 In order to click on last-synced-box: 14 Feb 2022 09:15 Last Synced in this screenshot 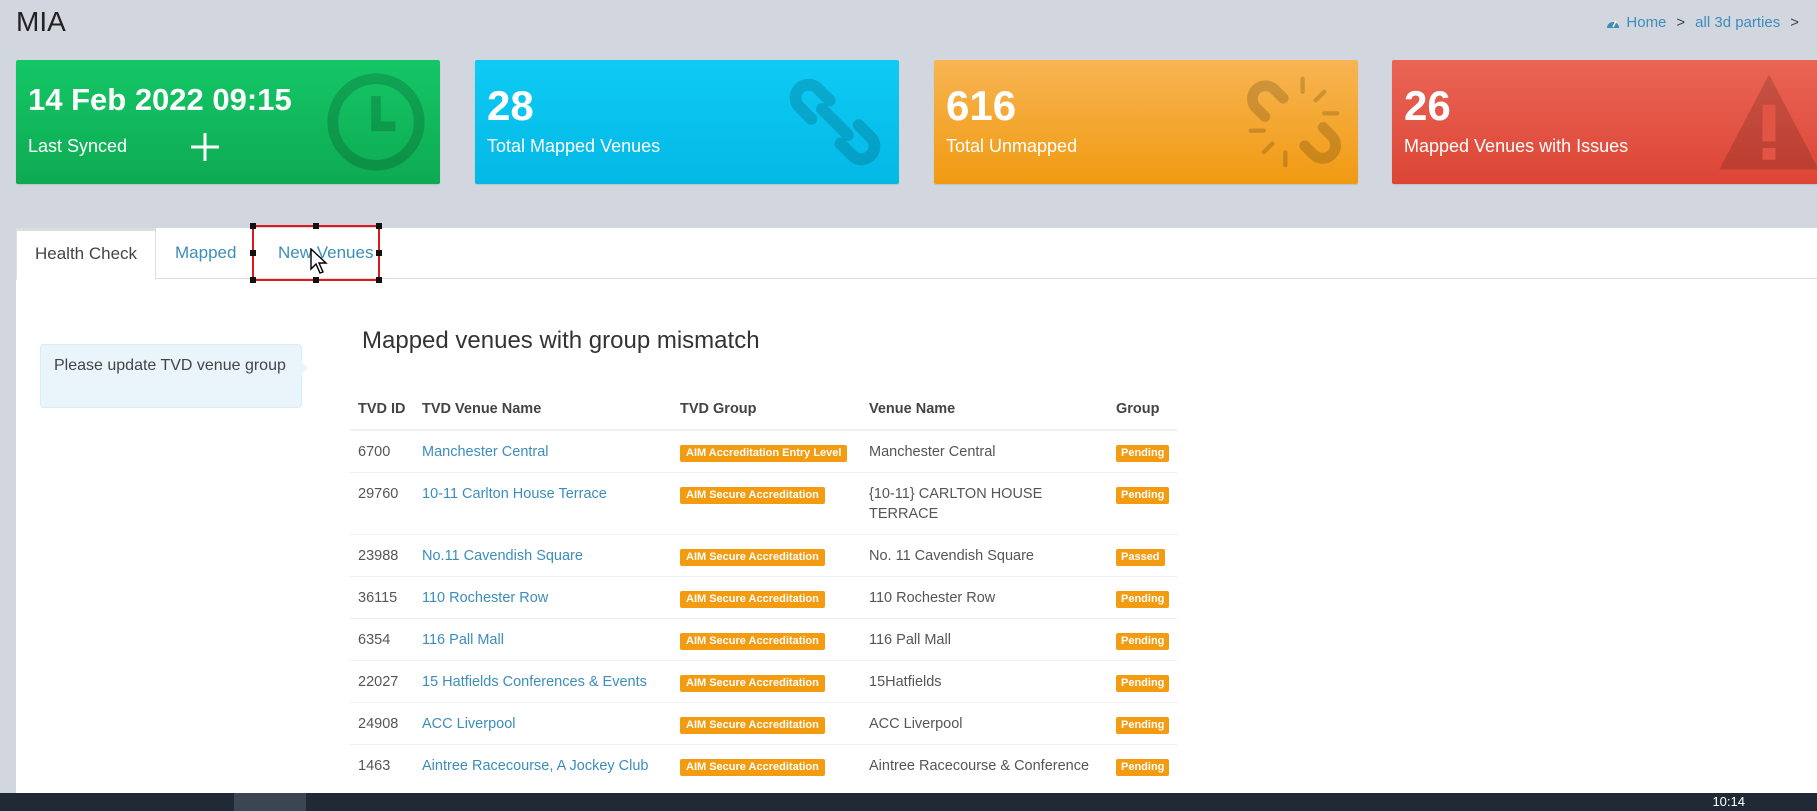, I will do `click(228, 122)`.